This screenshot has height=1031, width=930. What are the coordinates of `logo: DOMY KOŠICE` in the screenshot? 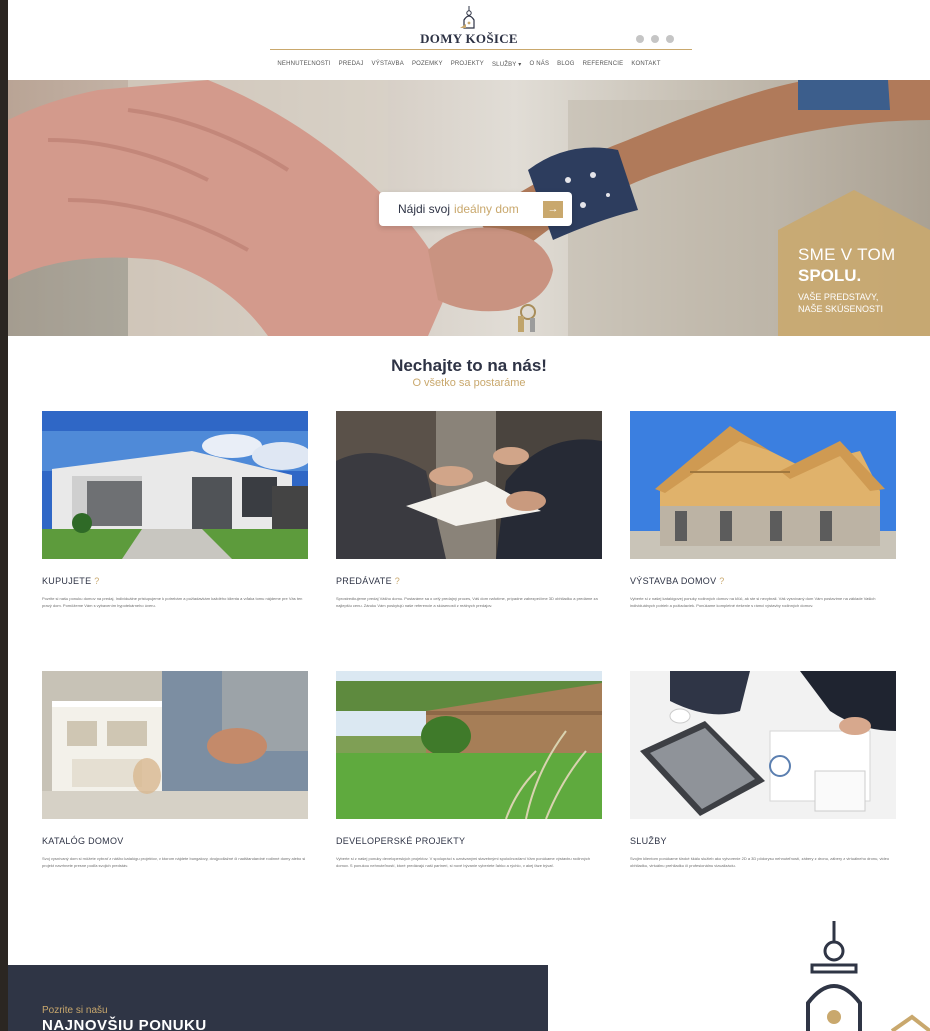 It's located at (469, 27).